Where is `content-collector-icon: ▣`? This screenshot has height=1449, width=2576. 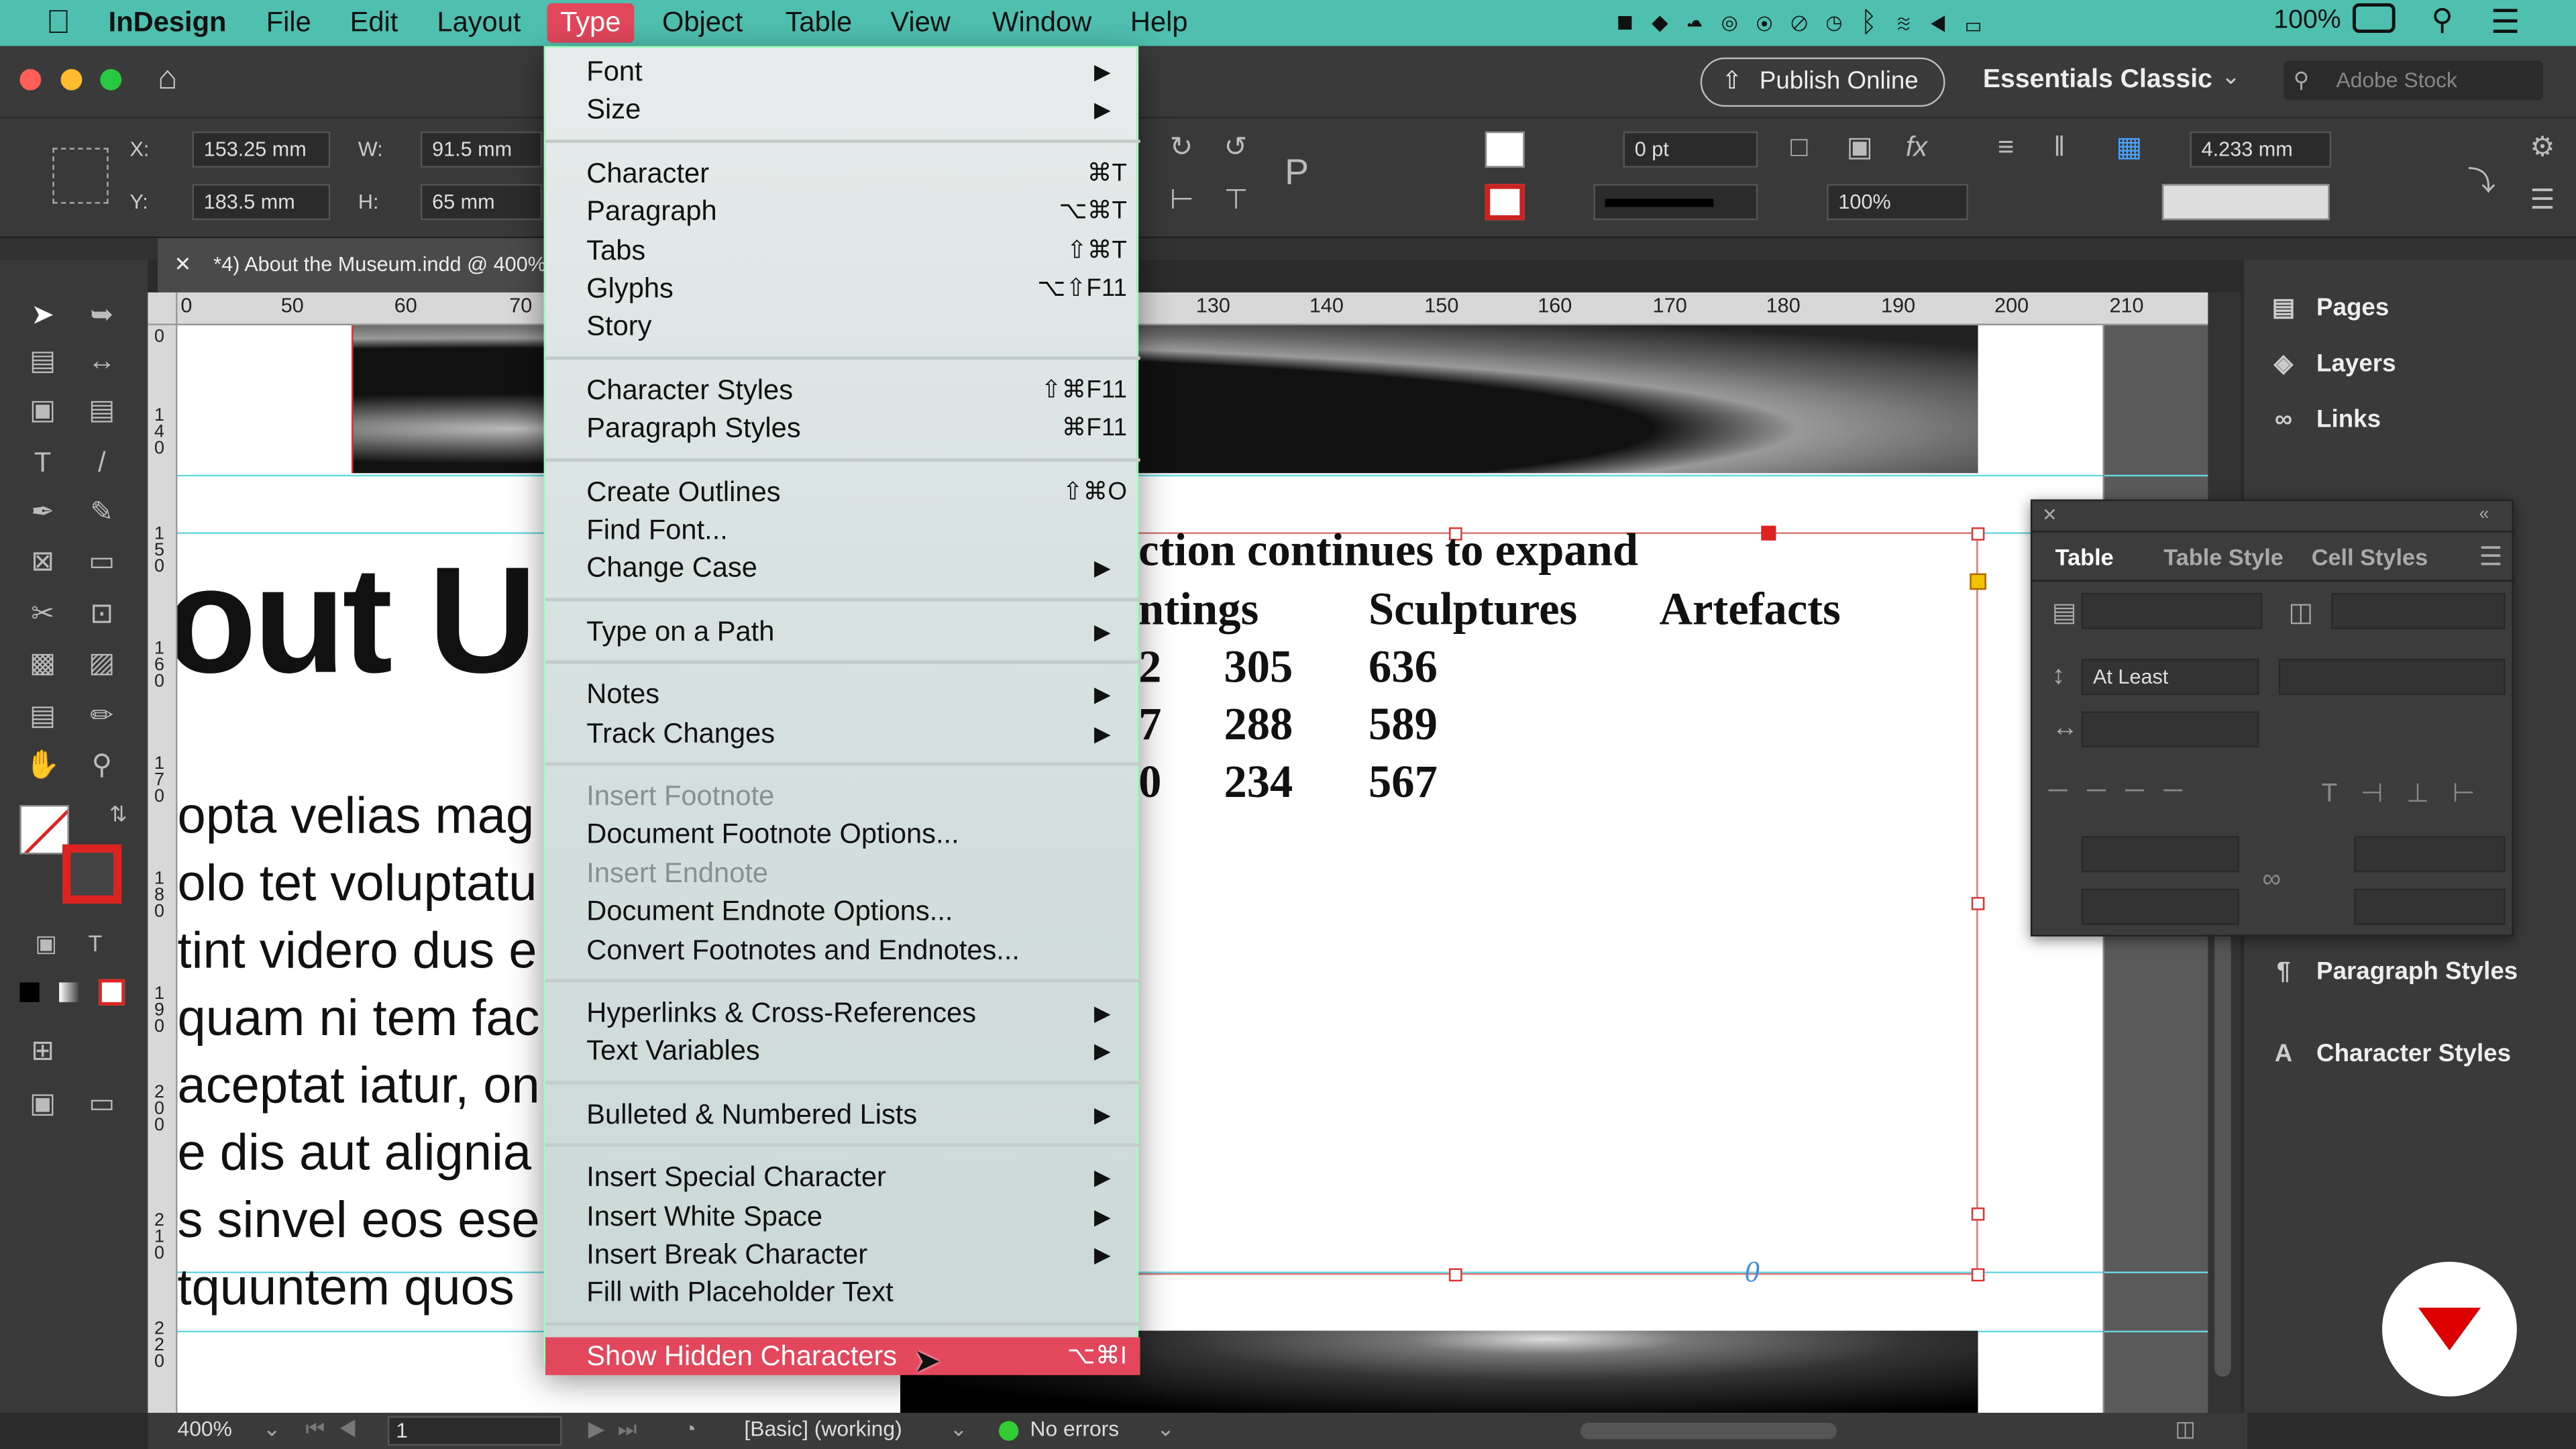
content-collector-icon: ▣ is located at coordinates (42, 411).